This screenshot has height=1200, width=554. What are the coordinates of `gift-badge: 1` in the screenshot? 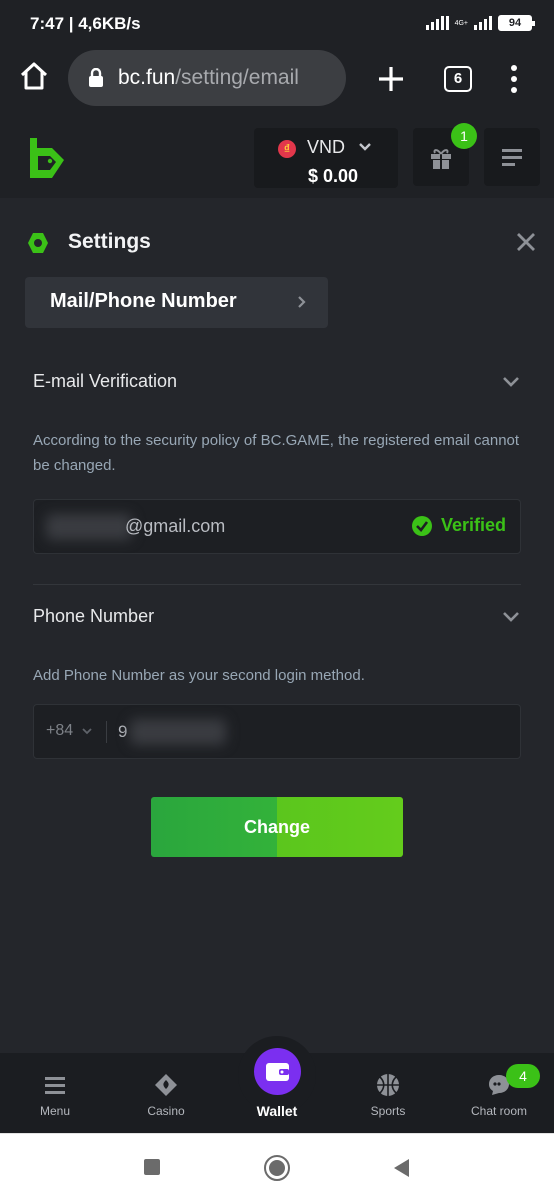 It's located at (464, 136).